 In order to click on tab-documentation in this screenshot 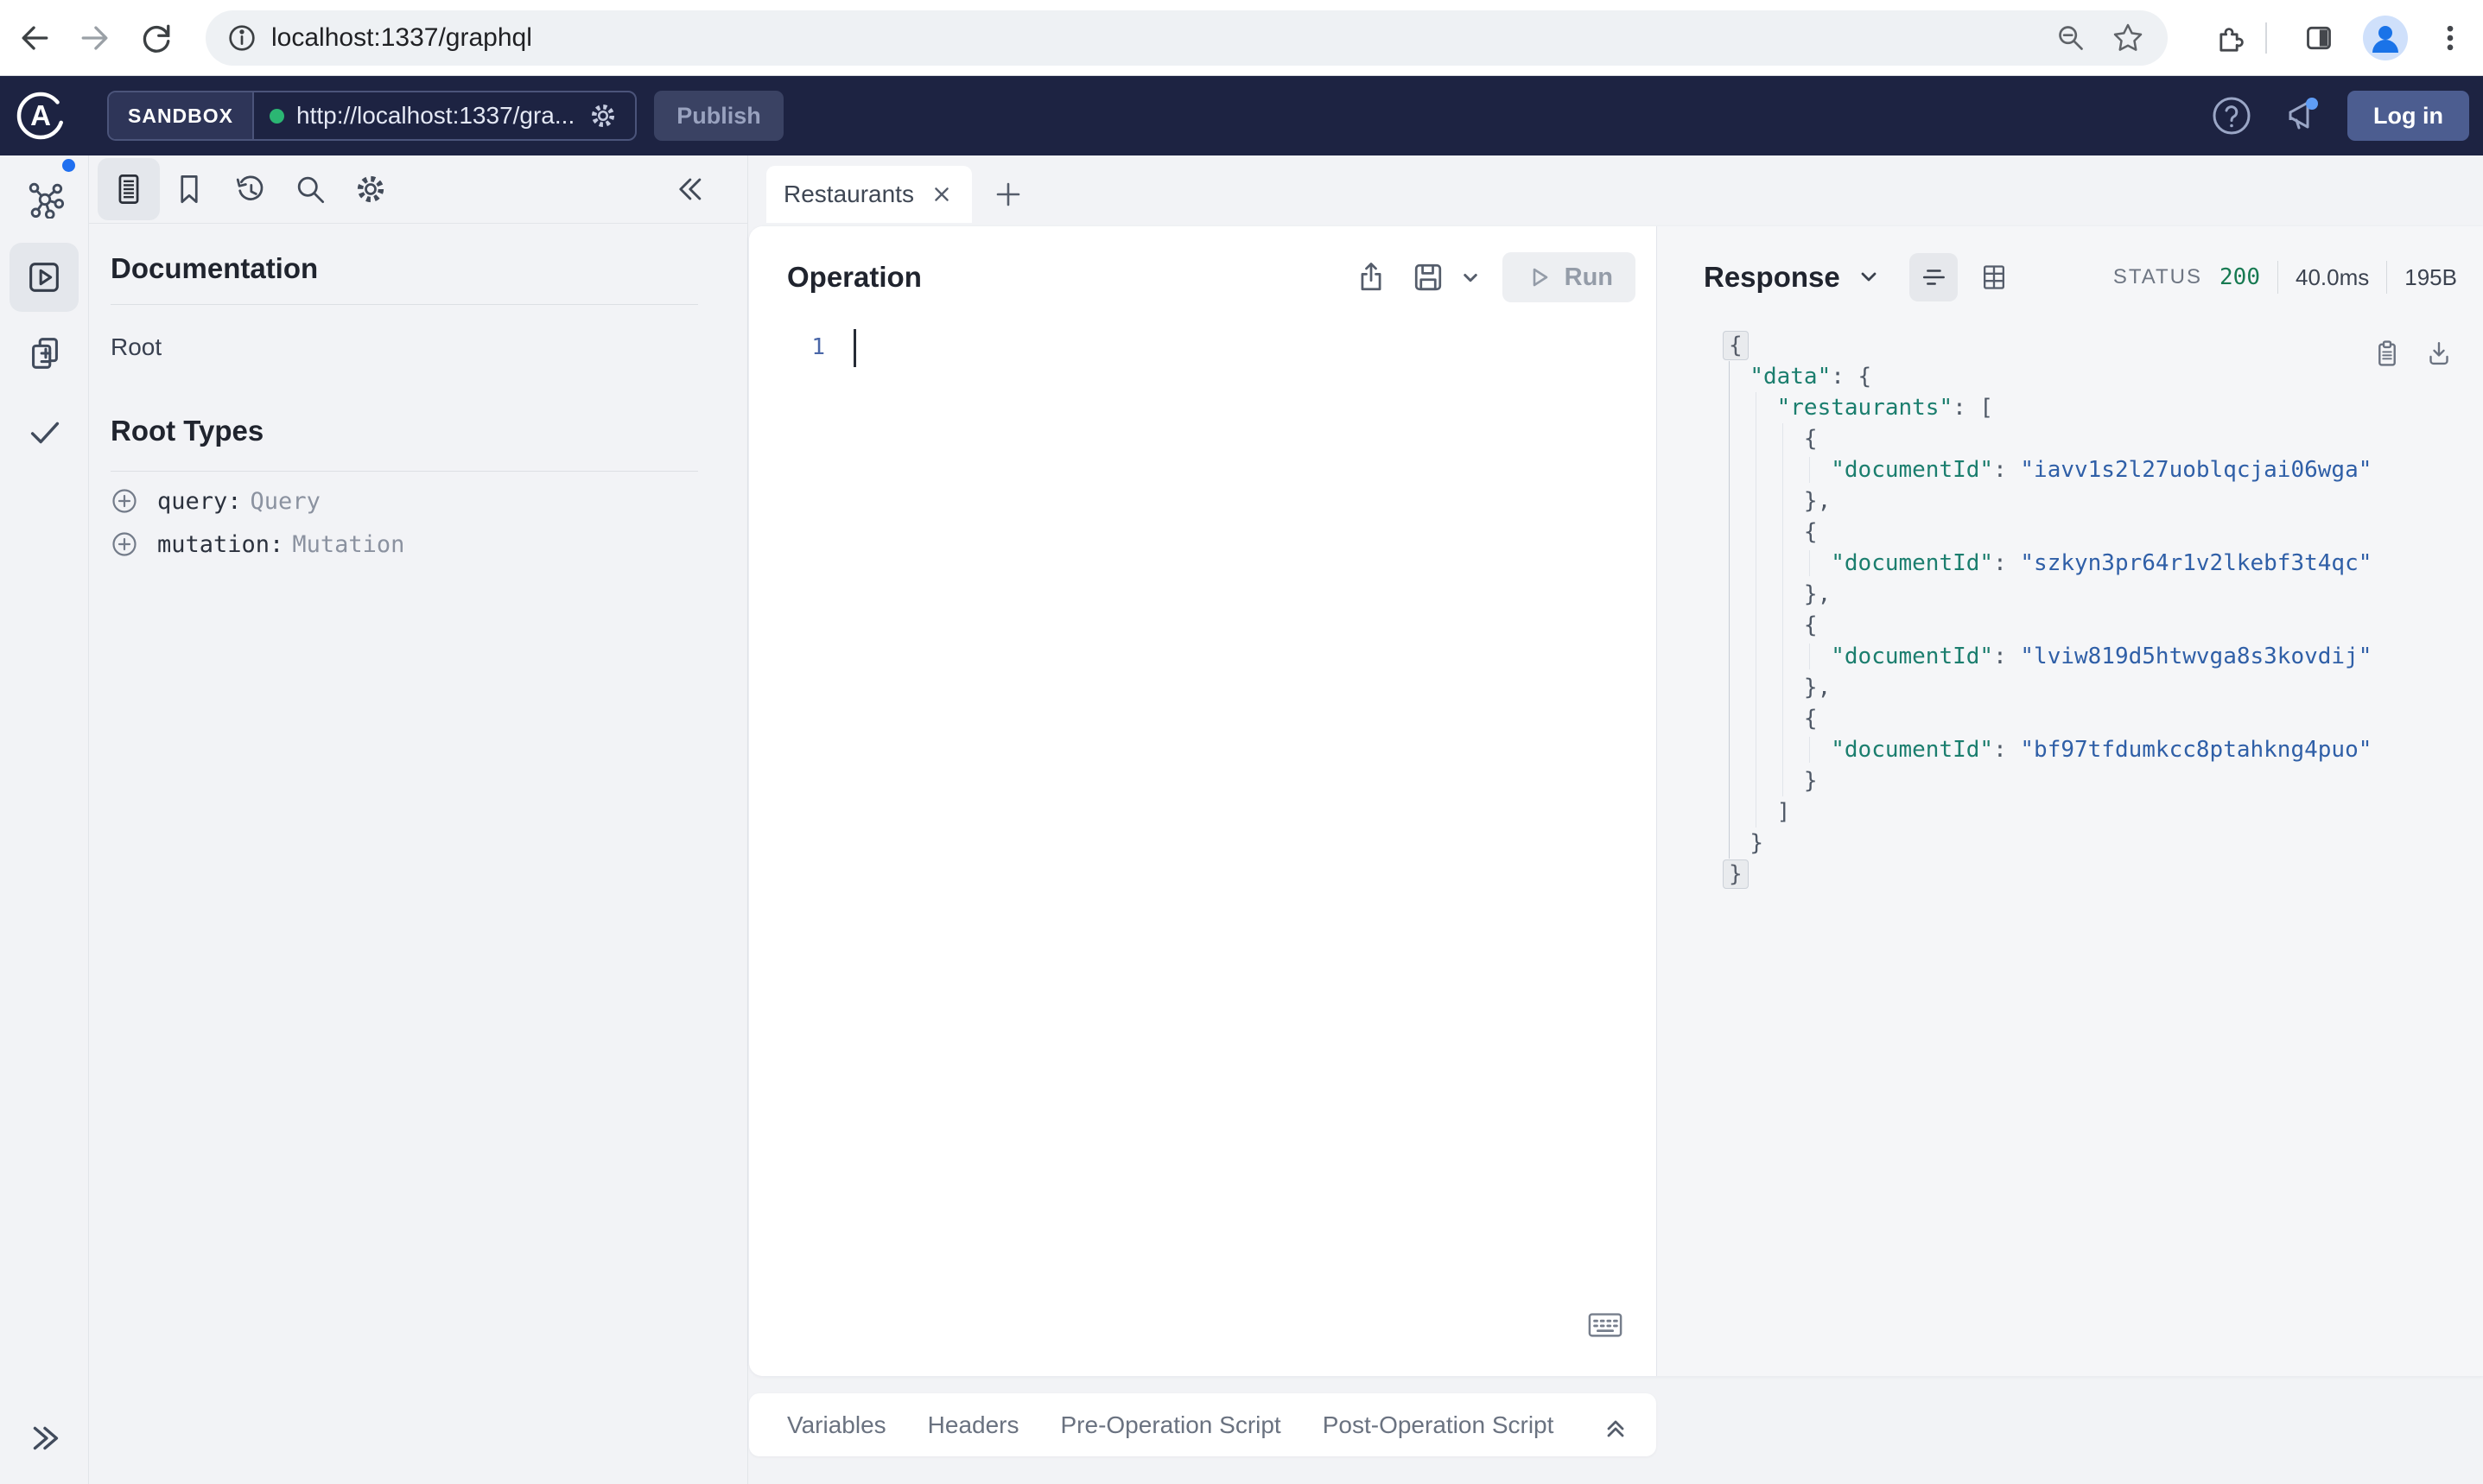, I will do `click(129, 189)`.